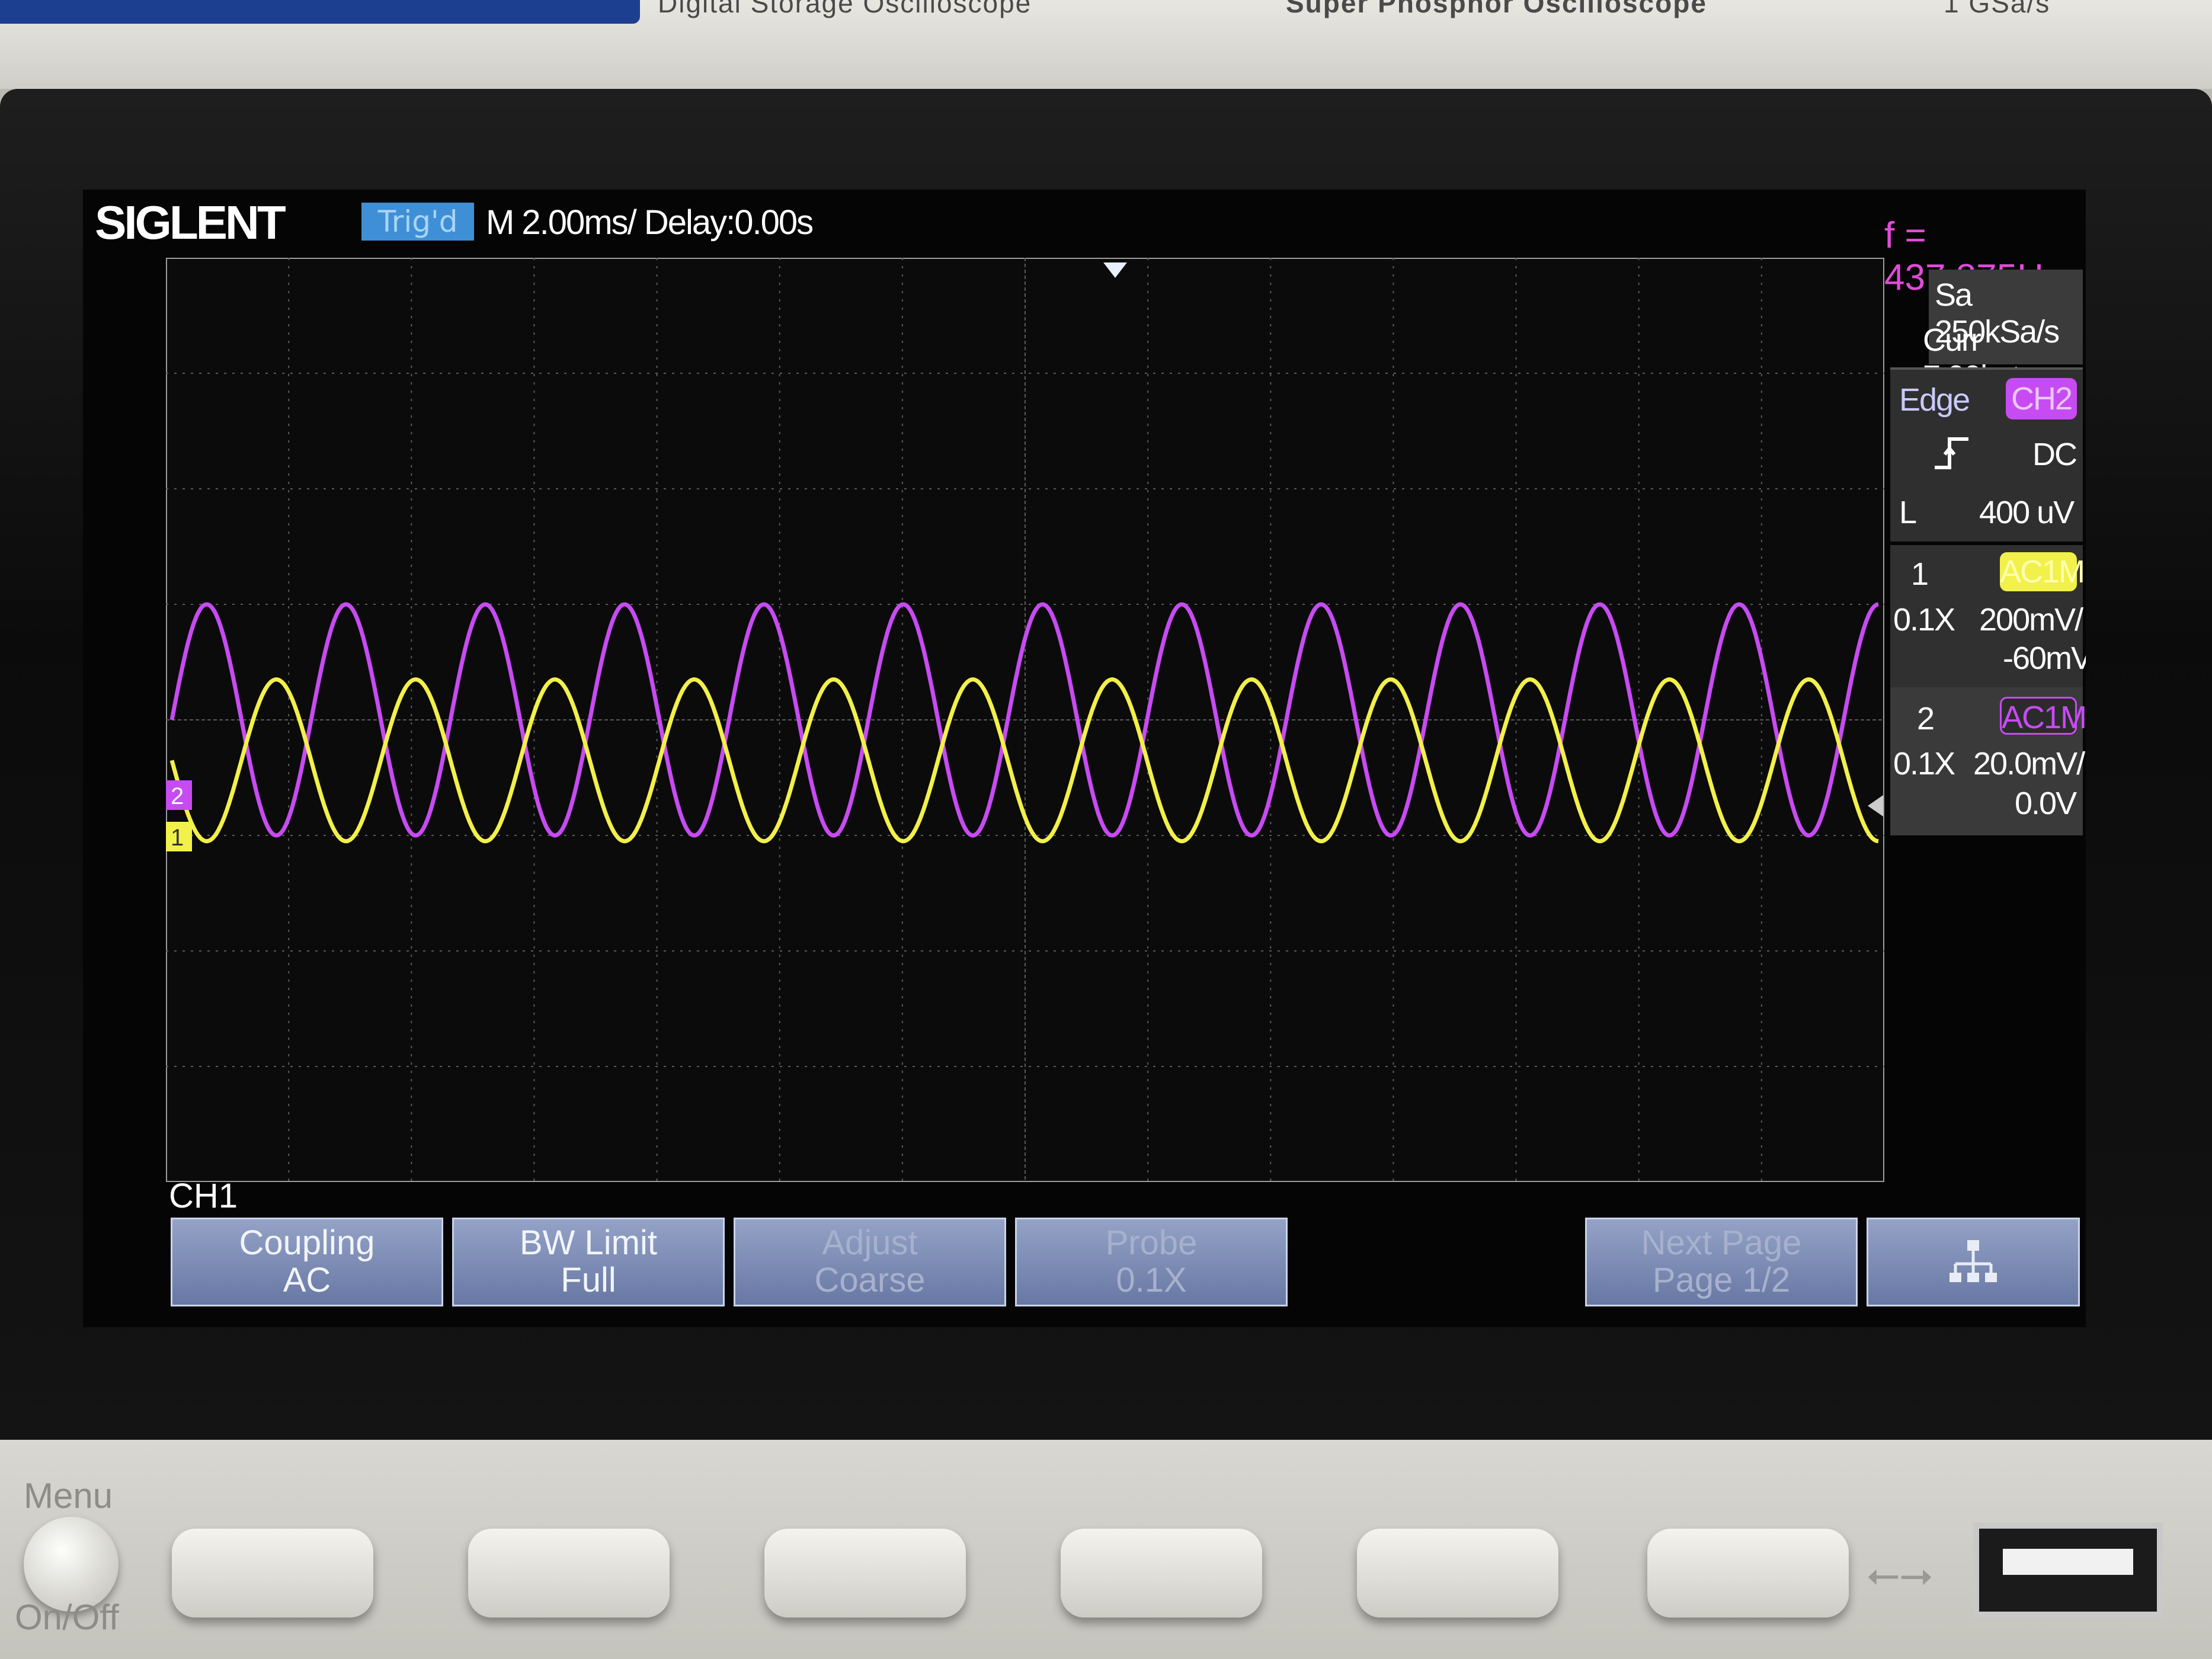  I want to click on channel-1-panel: 1 AC1M 0.1X 200mV/ -60mV, so click(1988, 616).